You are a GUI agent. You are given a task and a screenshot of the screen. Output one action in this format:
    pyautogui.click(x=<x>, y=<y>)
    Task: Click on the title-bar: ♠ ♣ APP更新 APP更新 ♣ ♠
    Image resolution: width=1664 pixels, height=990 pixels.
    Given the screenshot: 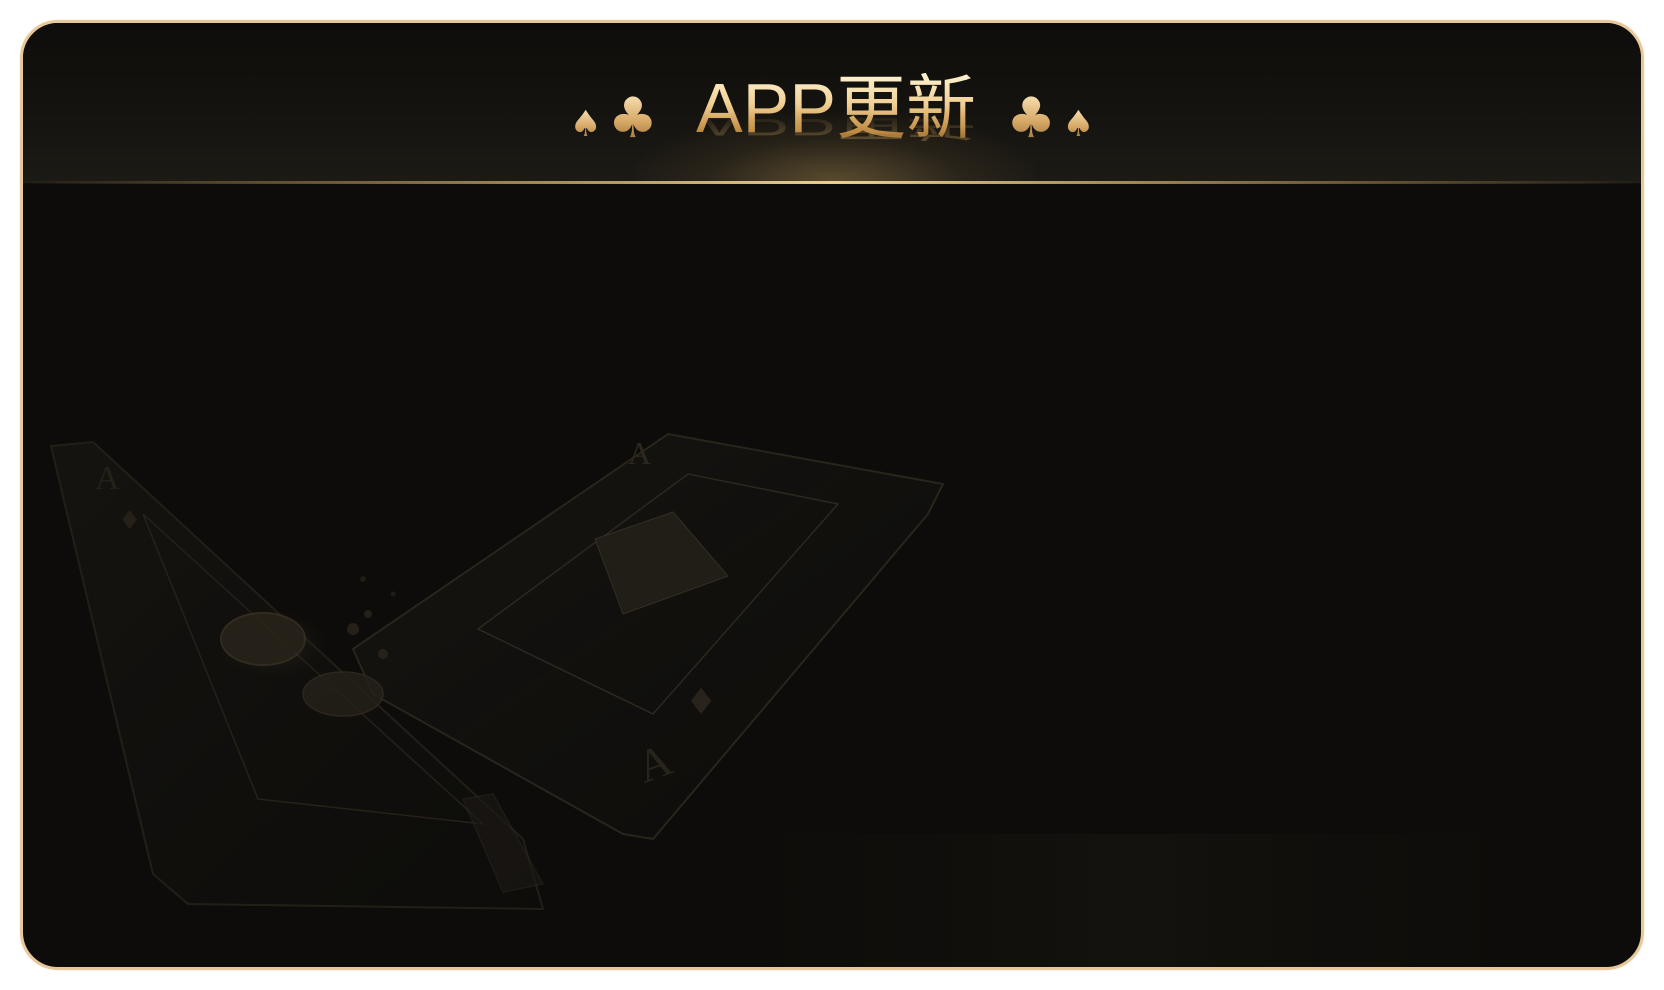 What is the action you would take?
    pyautogui.click(x=832, y=108)
    